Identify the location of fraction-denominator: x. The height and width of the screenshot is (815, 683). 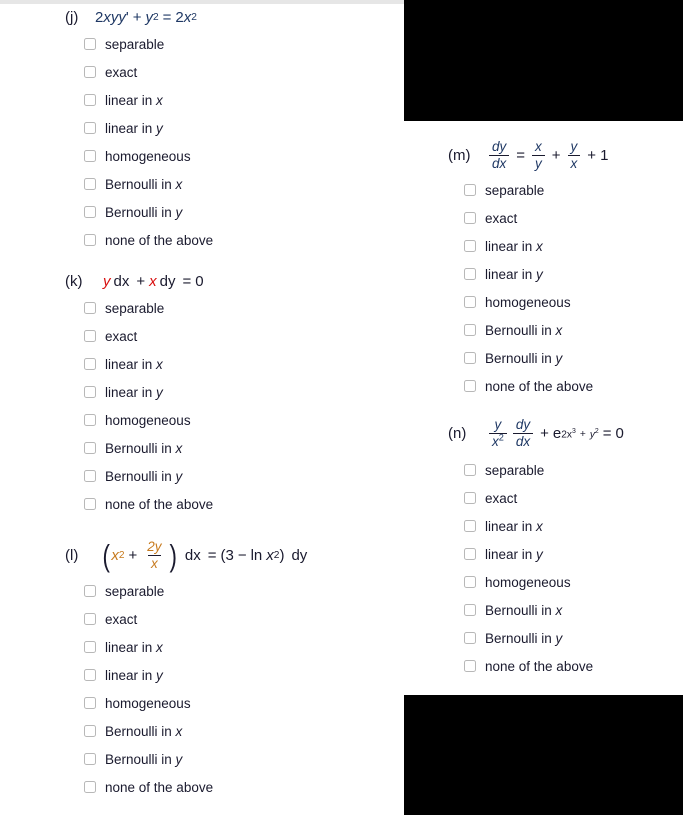
(154, 563).